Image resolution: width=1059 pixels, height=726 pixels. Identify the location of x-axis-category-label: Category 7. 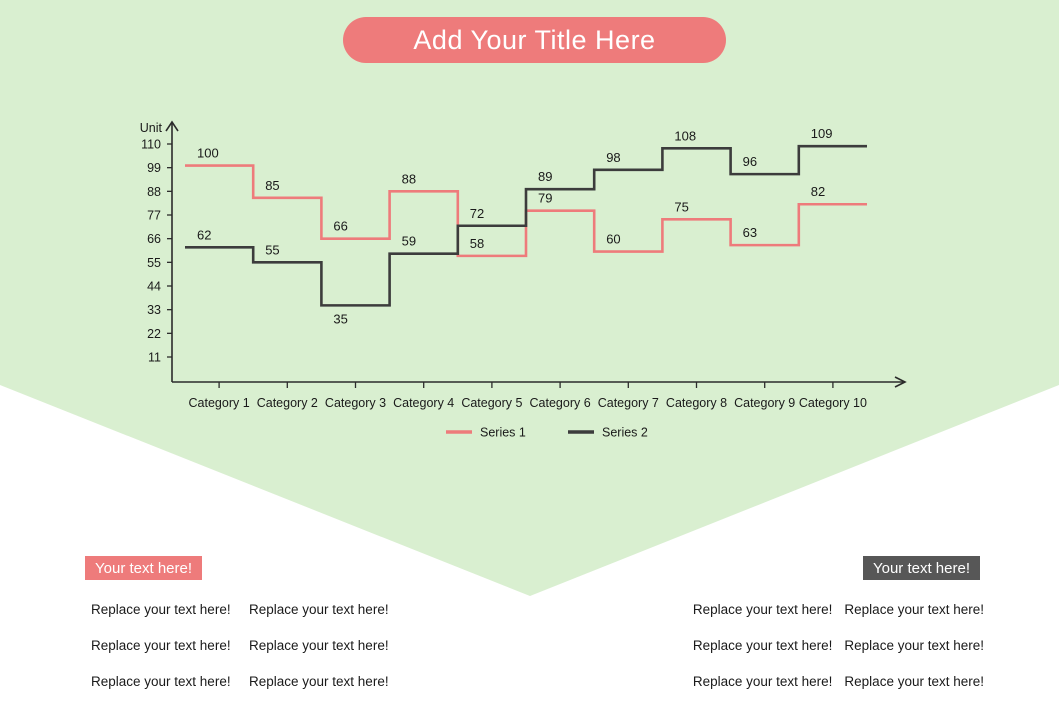
(628, 403).